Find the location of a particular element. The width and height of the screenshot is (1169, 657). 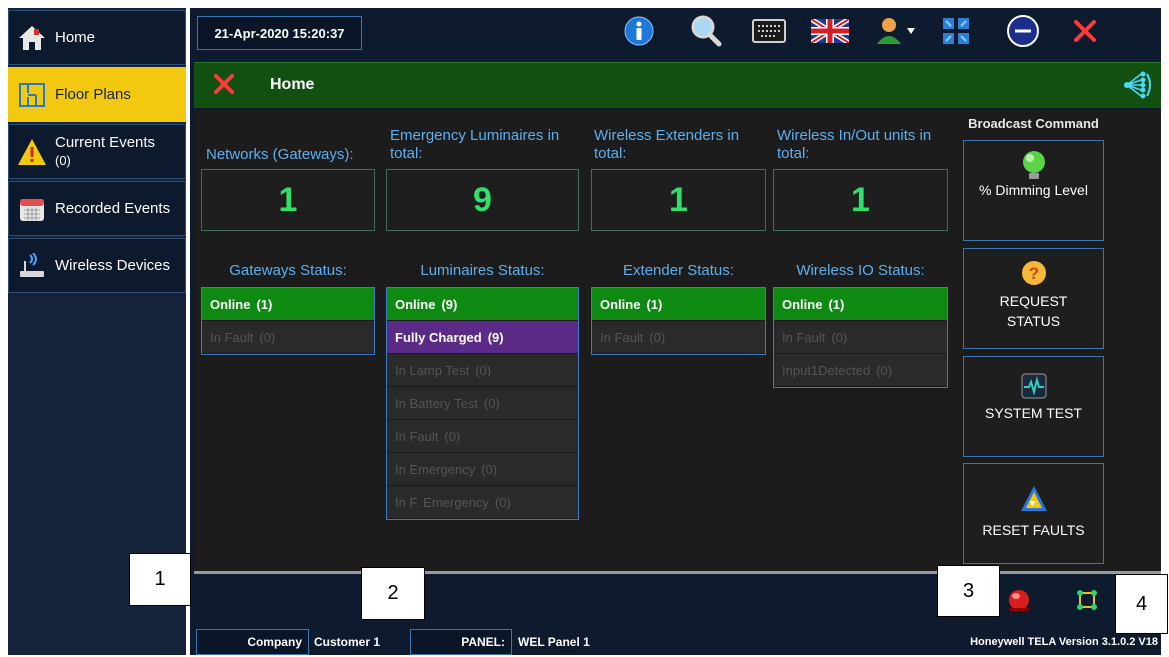

callout-3: 3 is located at coordinates (968, 591).